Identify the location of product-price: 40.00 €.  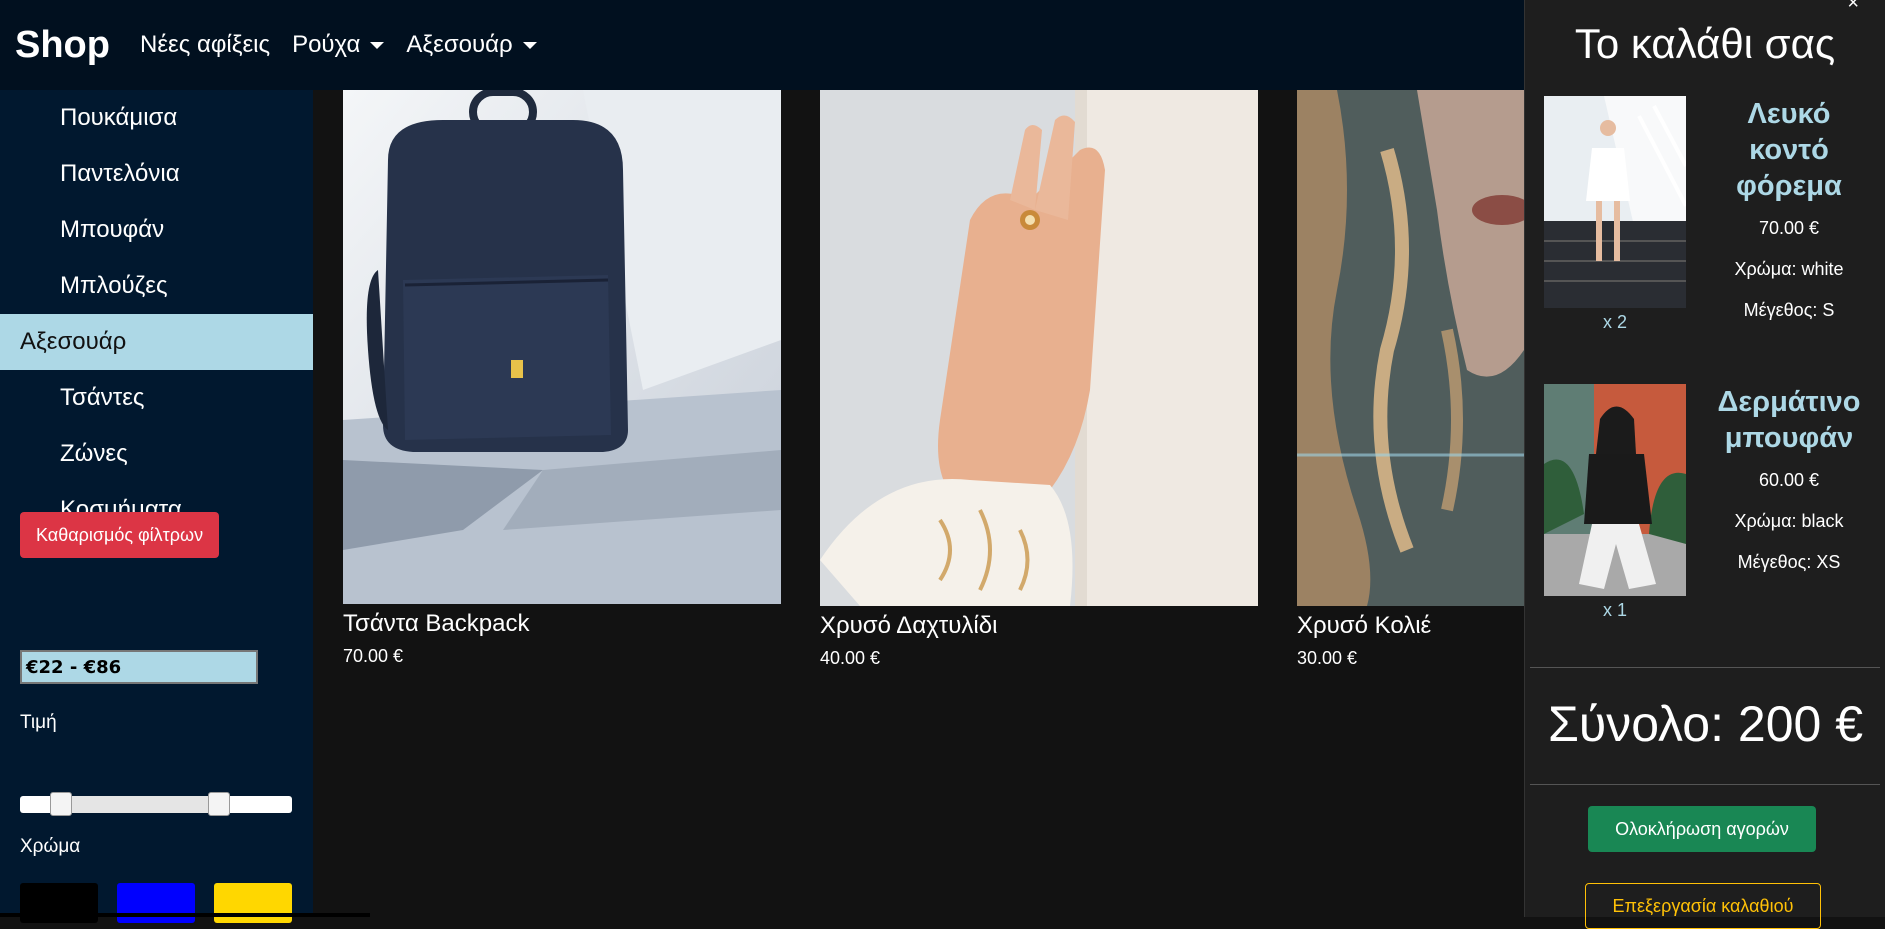
(850, 658).